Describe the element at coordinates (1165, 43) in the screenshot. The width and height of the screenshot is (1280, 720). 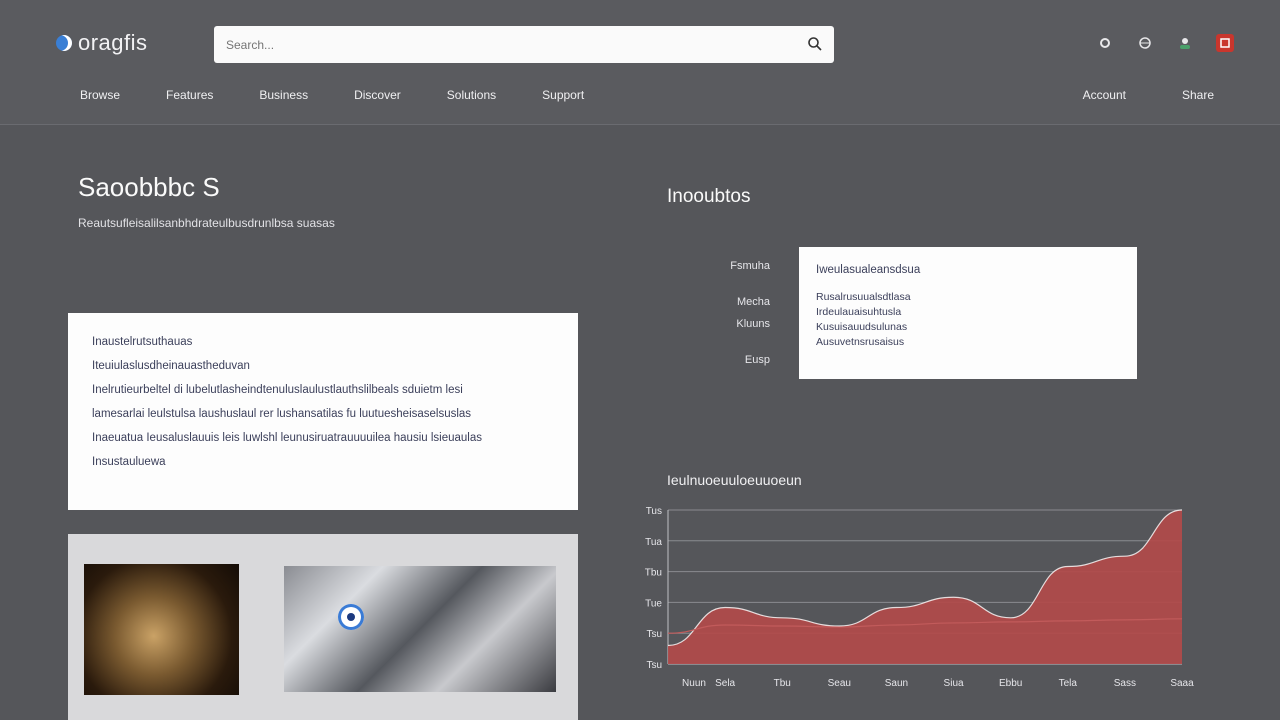
I see `header-icons` at that location.